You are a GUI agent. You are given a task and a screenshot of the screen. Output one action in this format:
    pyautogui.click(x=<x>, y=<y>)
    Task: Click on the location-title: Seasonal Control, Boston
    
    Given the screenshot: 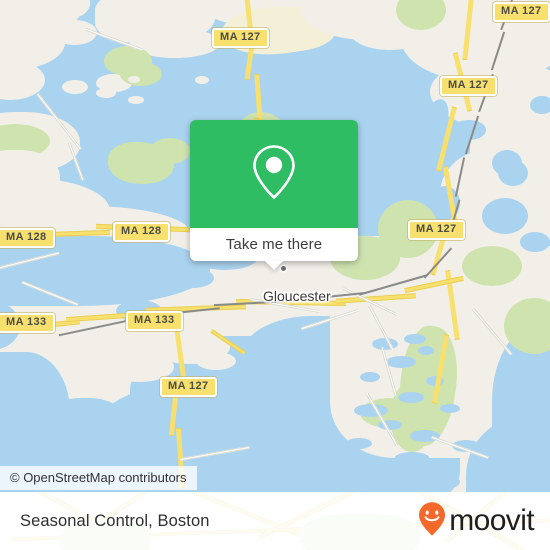 What is the action you would take?
    pyautogui.click(x=115, y=520)
    